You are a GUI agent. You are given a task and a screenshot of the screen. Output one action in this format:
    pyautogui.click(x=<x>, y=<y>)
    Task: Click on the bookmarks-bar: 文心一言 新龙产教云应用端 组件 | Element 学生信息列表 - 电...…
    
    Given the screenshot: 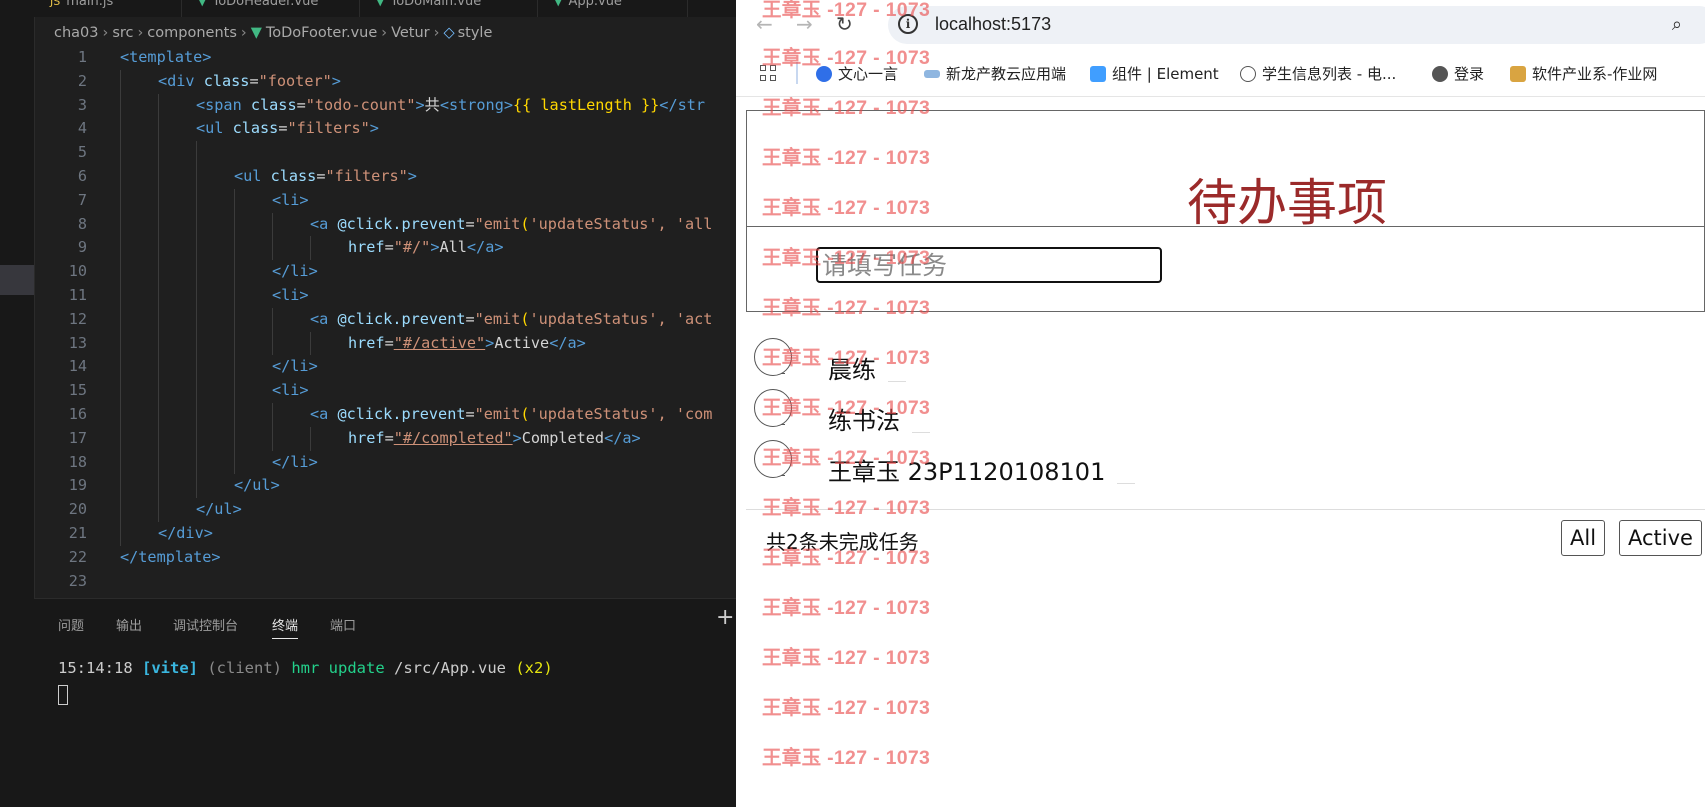 What is the action you would take?
    pyautogui.click(x=1220, y=73)
    